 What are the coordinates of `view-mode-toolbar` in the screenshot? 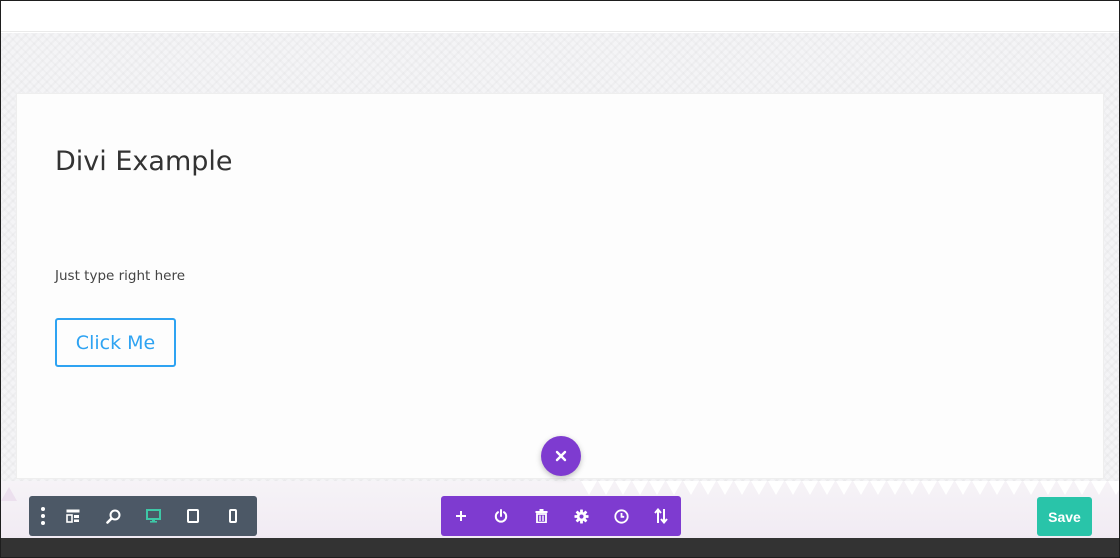 It's located at (143, 516).